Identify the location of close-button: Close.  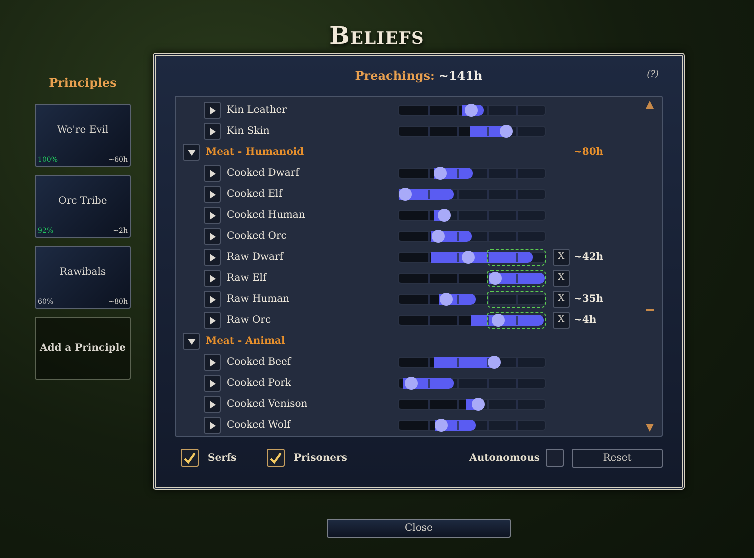
(419, 528).